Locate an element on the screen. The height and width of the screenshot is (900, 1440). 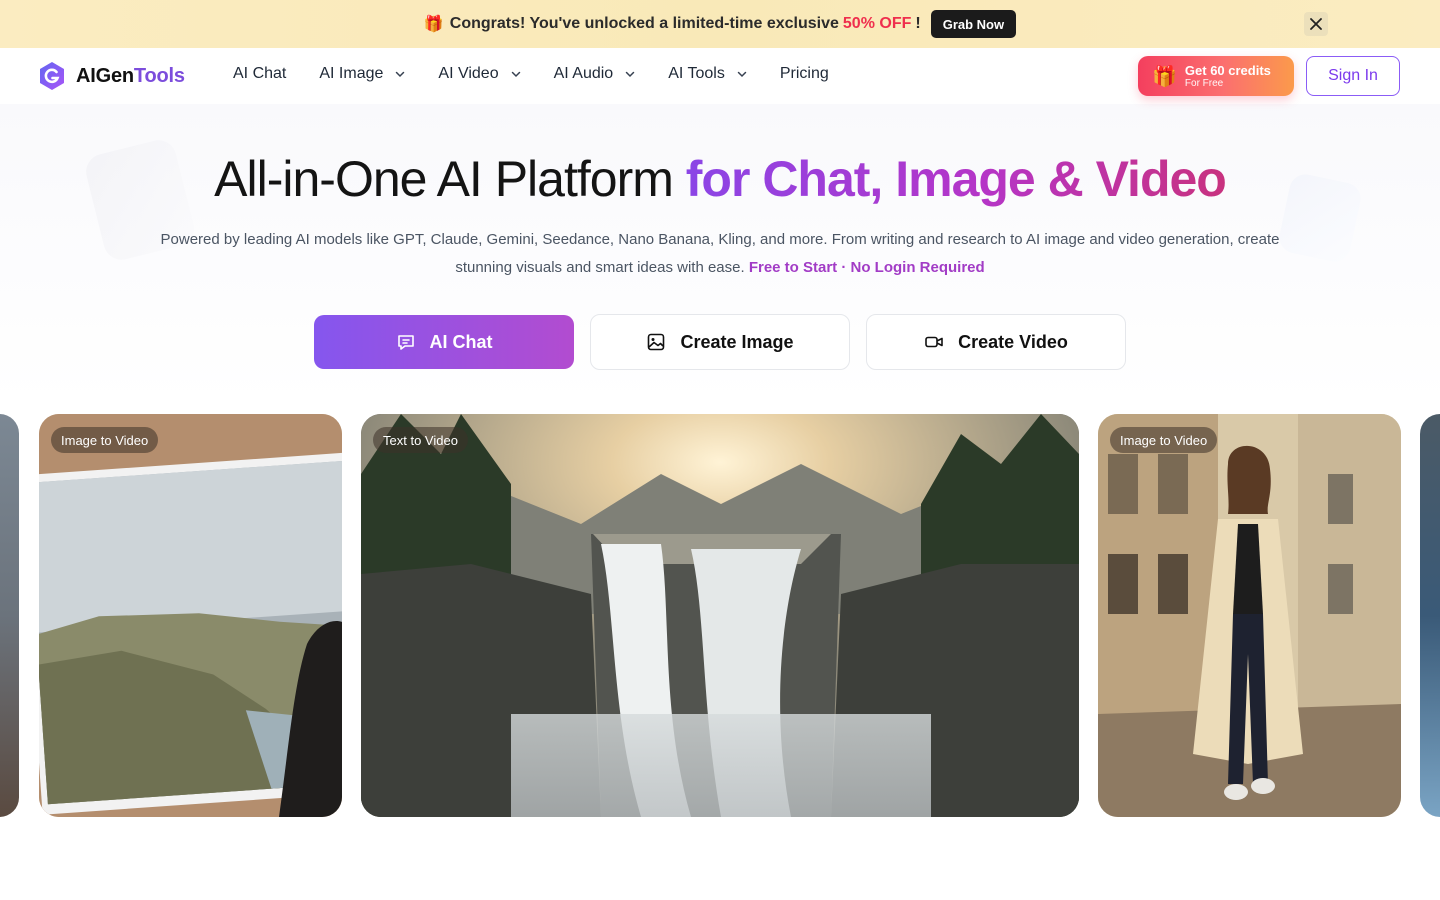
nav-ai-video: AI Video is located at coordinates (479, 74).